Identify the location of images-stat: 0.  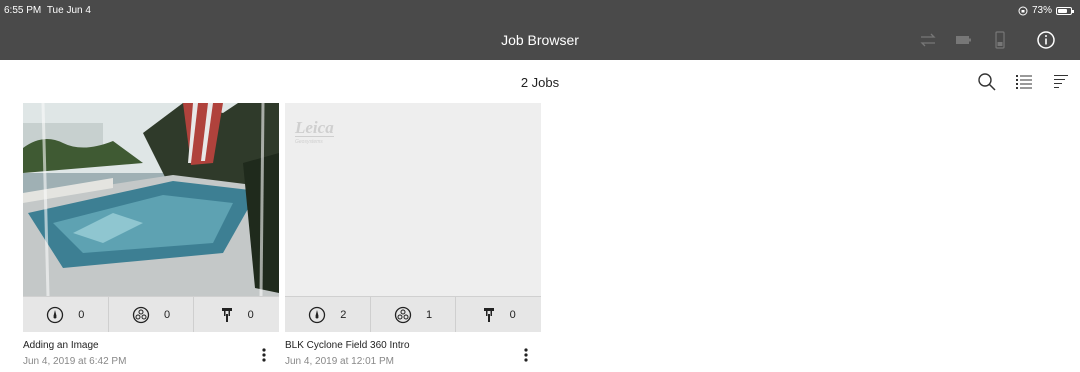
(150, 314).